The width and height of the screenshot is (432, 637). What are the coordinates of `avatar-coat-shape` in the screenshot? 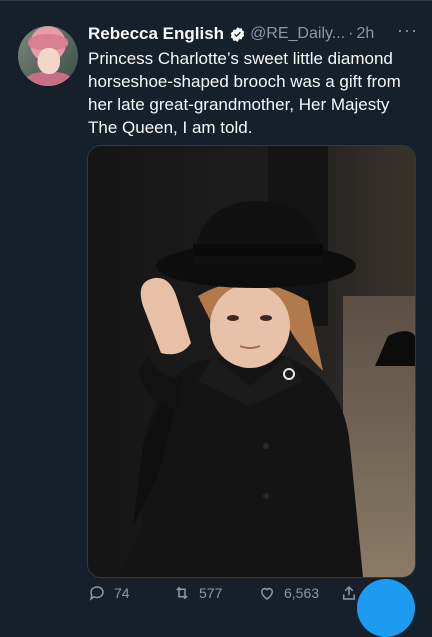 It's located at (49, 79).